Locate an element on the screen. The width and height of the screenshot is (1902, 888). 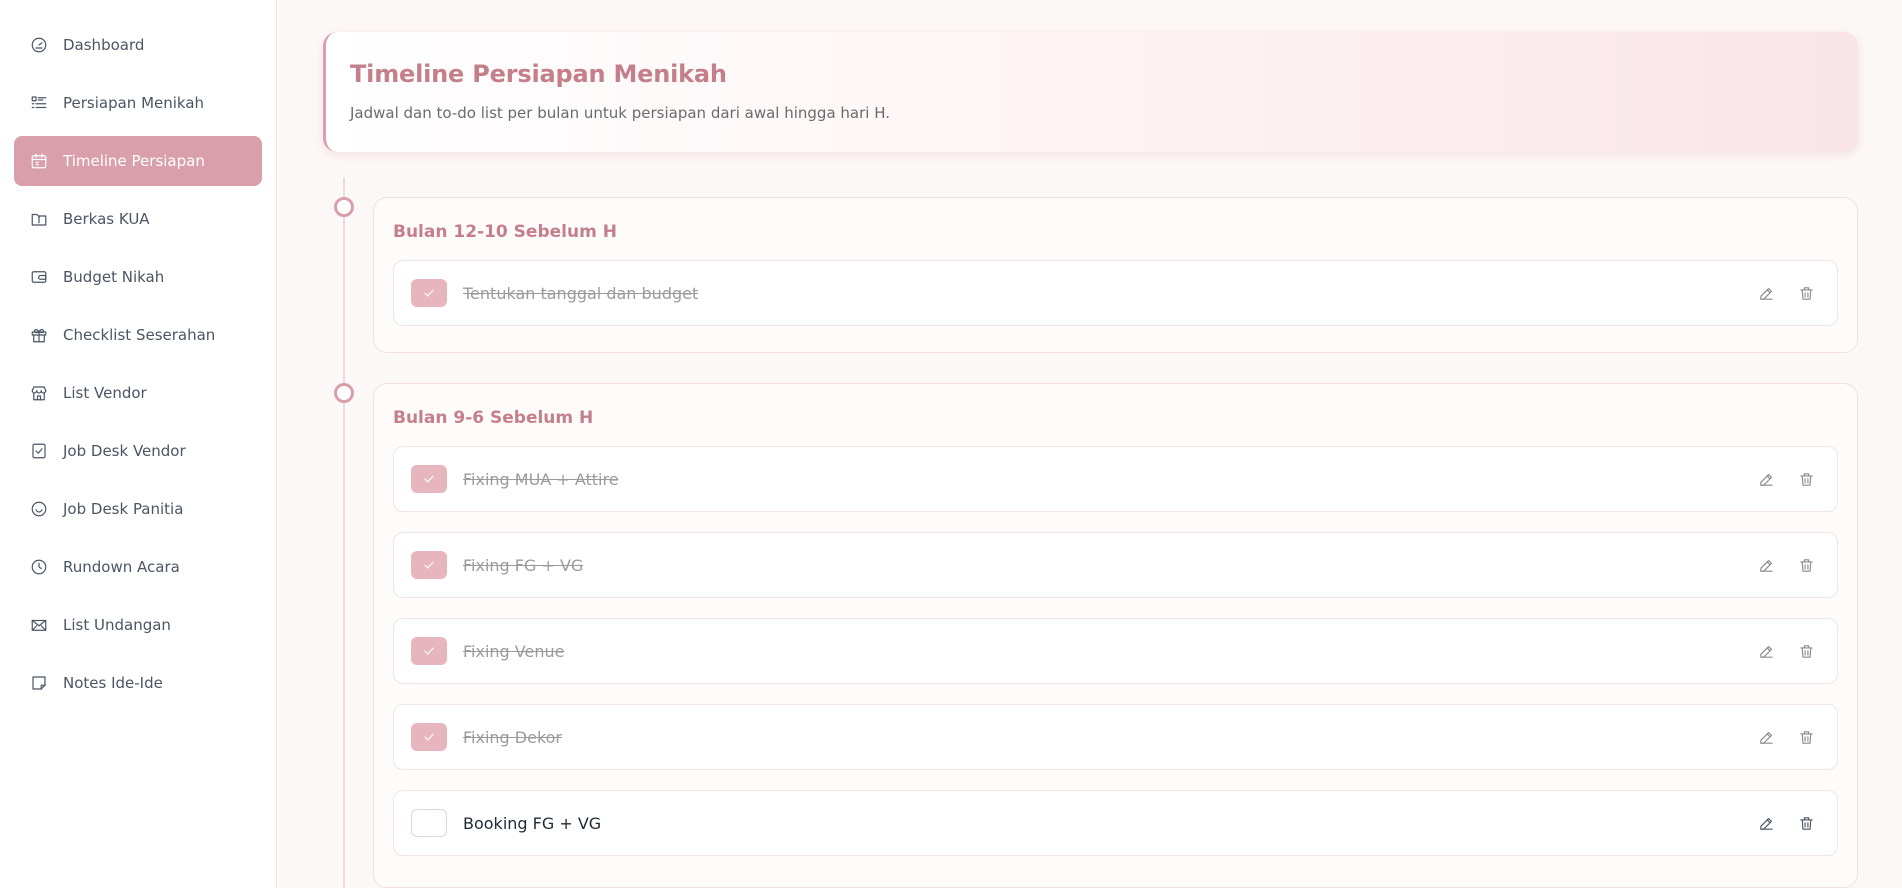
calendar-icon is located at coordinates (39, 161).